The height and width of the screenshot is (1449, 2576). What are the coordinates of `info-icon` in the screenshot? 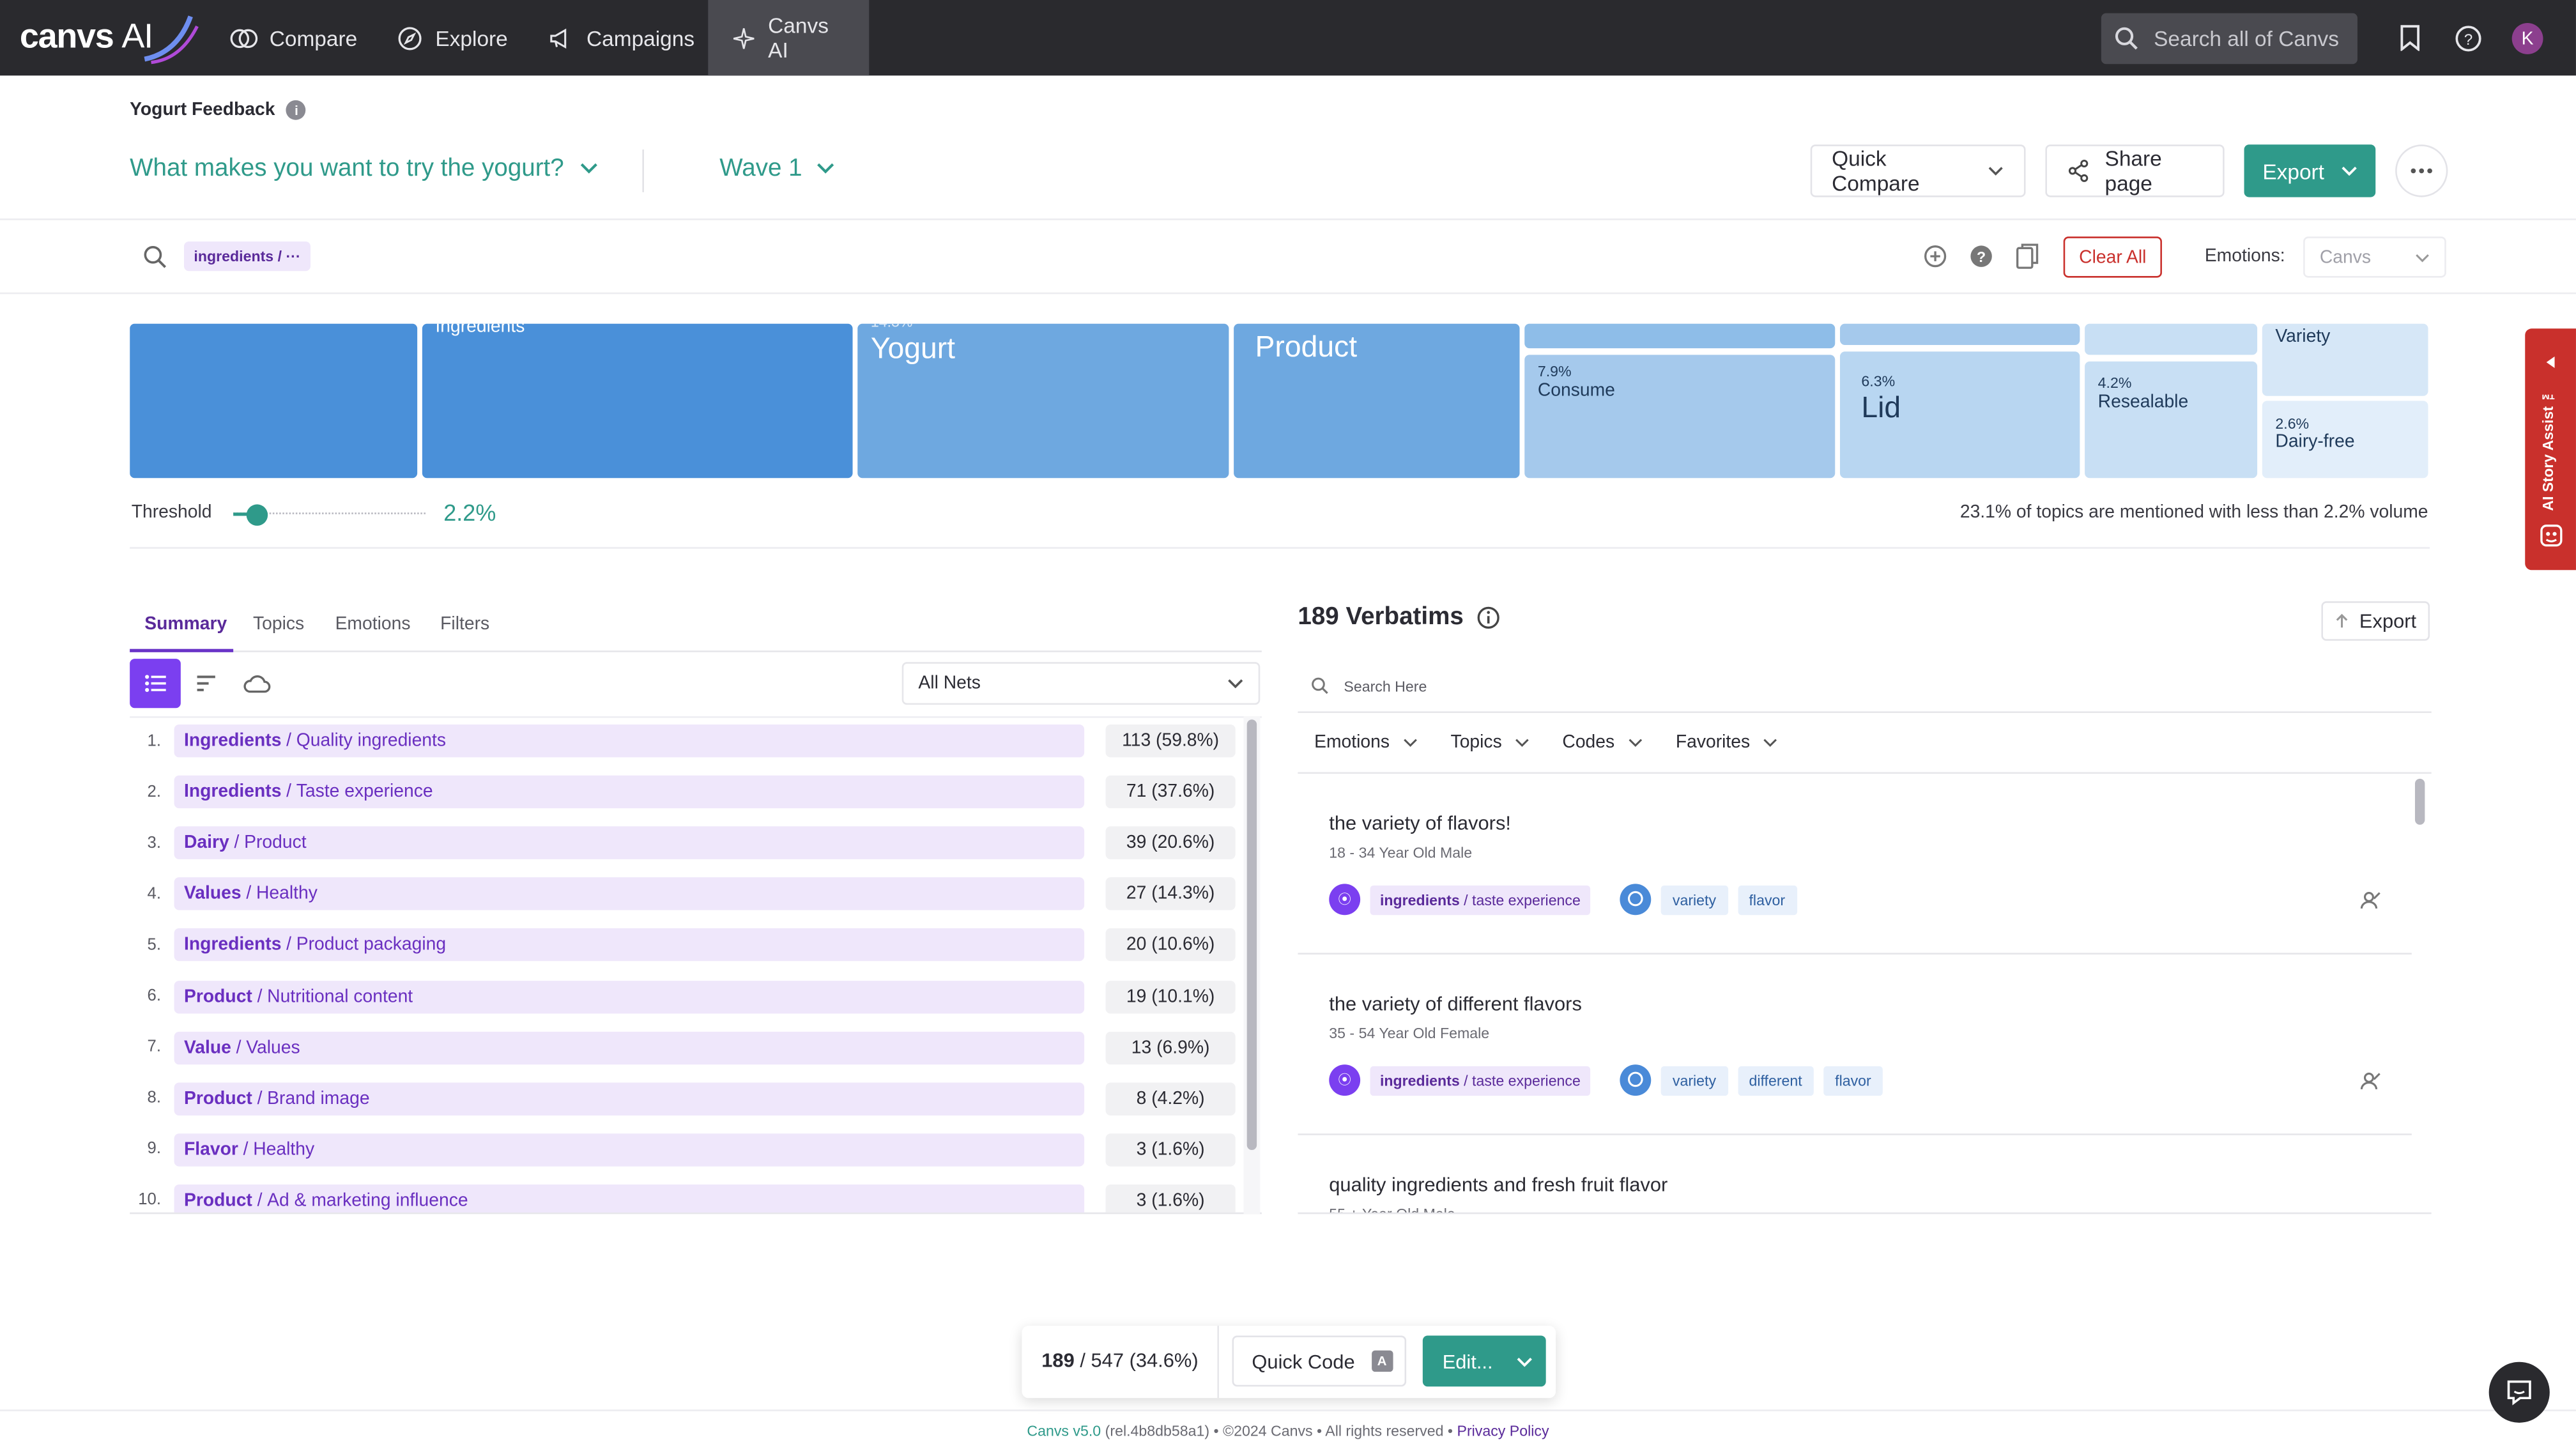 It's located at (1487, 617).